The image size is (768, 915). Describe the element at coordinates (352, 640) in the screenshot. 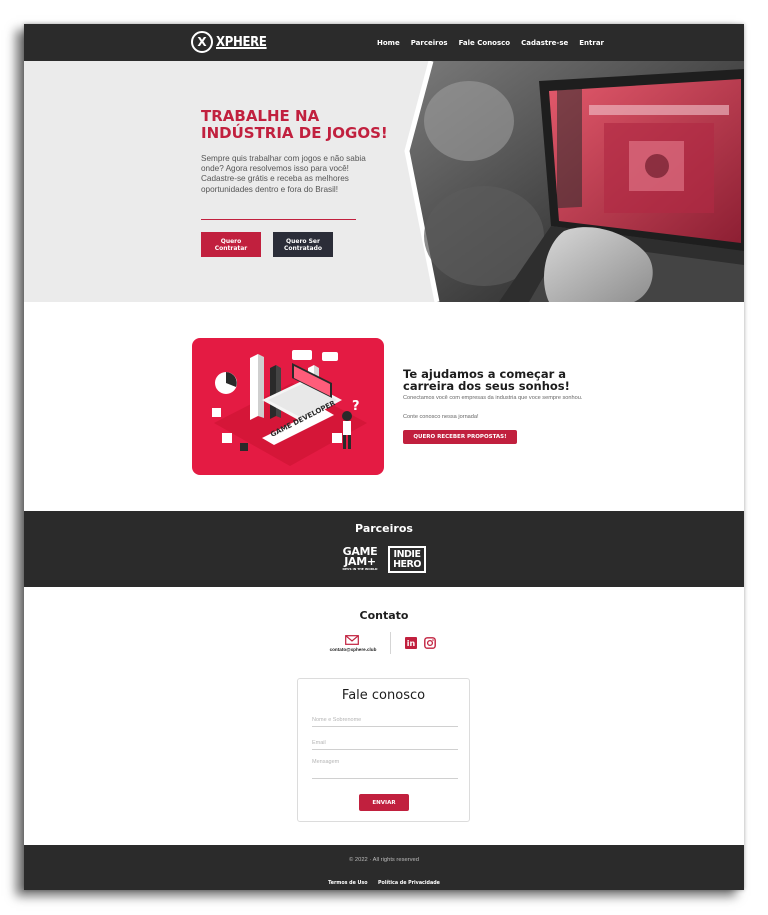

I see `mail-icon` at that location.